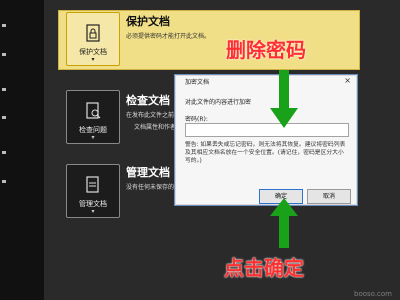 The width and height of the screenshot is (400, 300). Describe the element at coordinates (264, 268) in the screenshot. I see `annotation-click-ok: 点击确定` at that location.